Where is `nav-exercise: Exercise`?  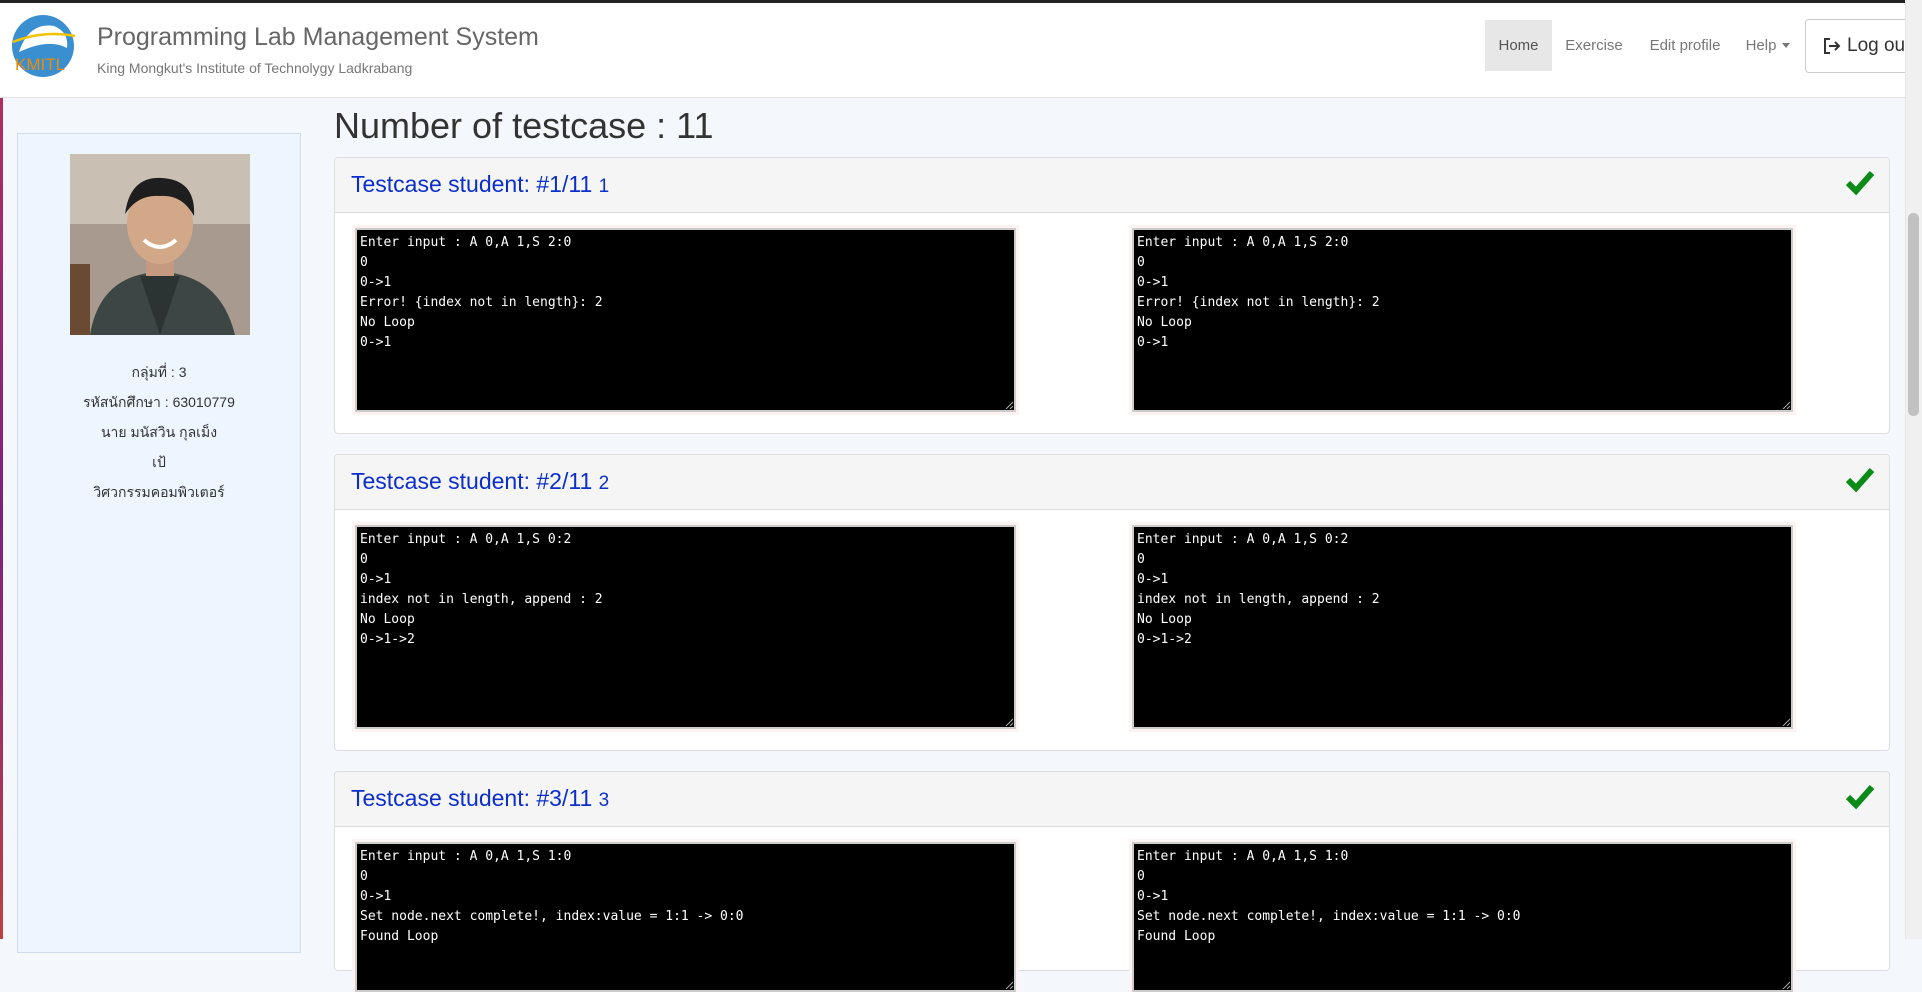 nav-exercise: Exercise is located at coordinates (1594, 45).